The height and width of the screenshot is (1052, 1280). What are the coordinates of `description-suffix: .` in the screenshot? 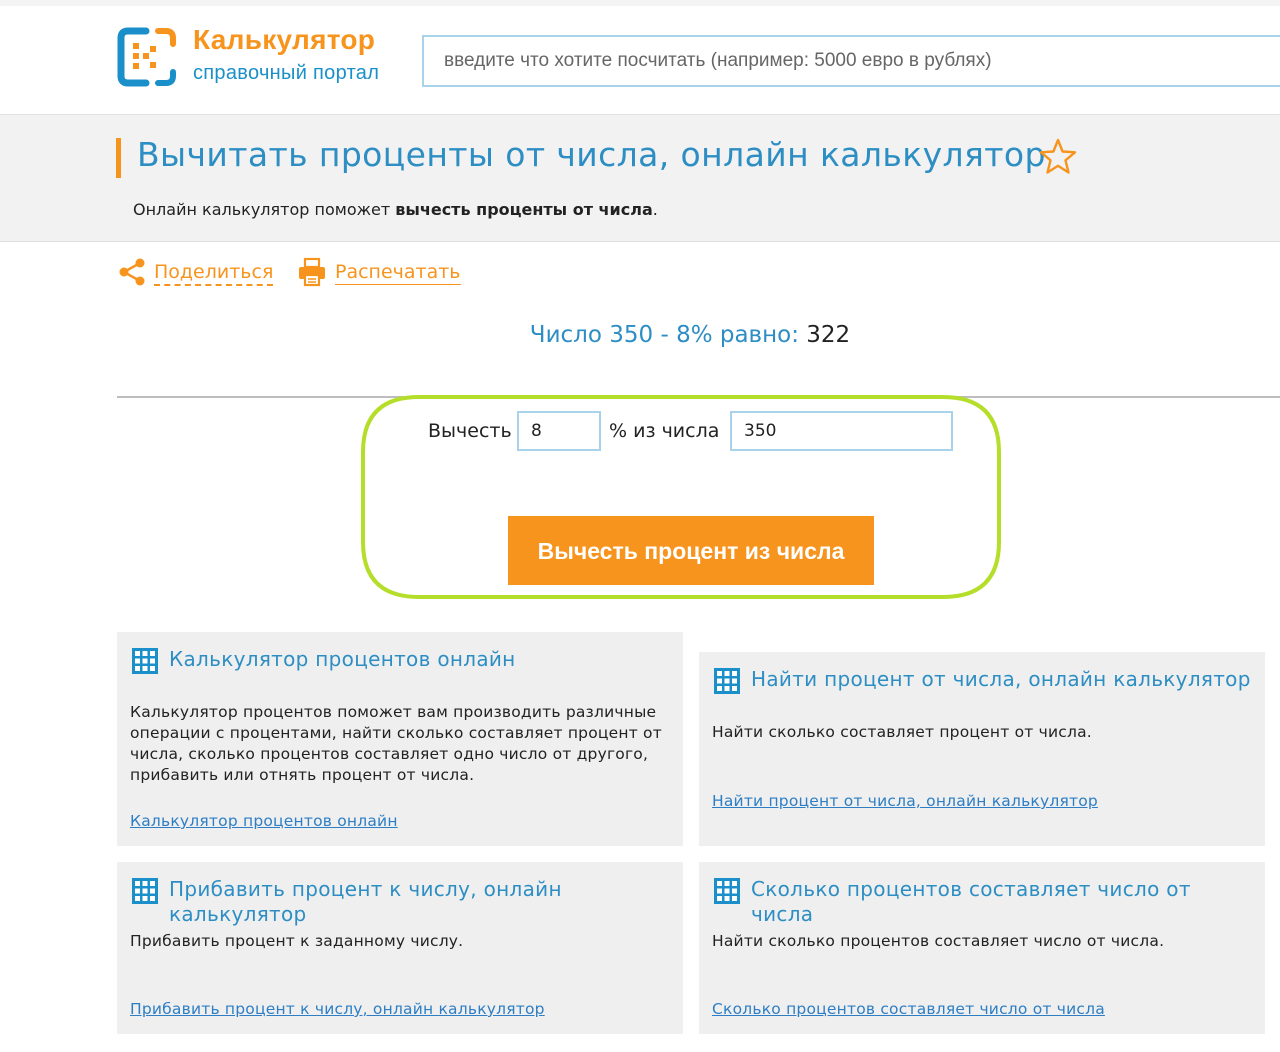 It's located at (655, 209).